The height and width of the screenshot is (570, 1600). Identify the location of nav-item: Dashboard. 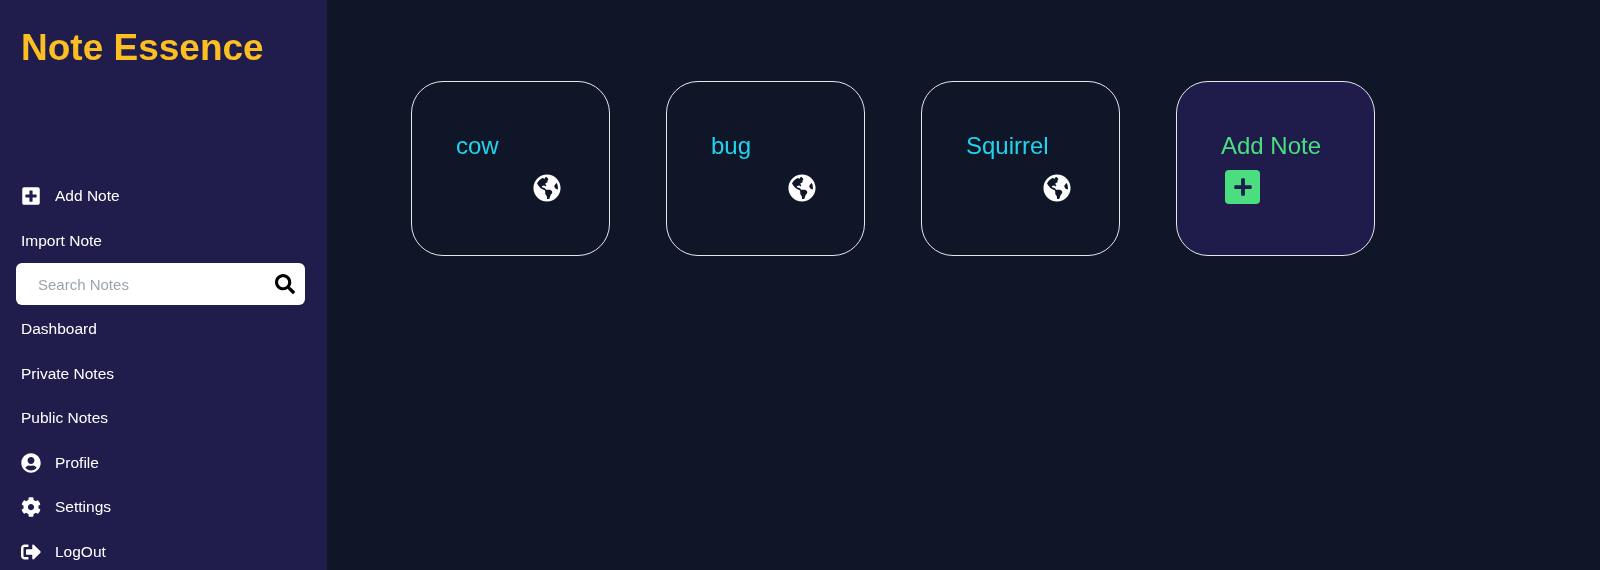
(56, 329).